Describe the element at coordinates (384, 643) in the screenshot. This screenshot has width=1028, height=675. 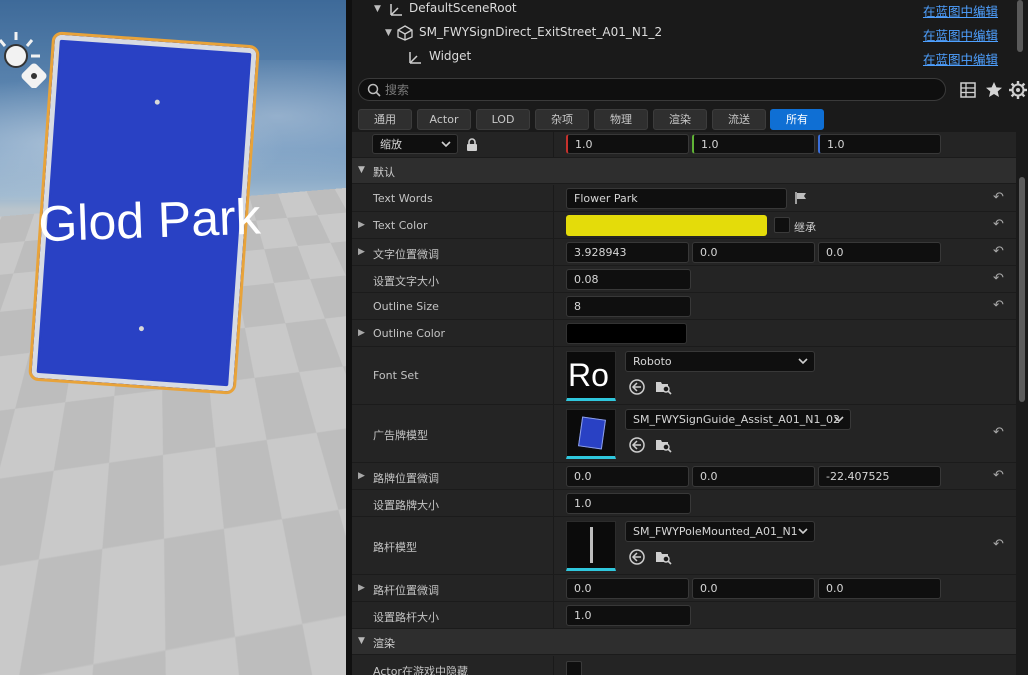
I see `category-label: 渲染` at that location.